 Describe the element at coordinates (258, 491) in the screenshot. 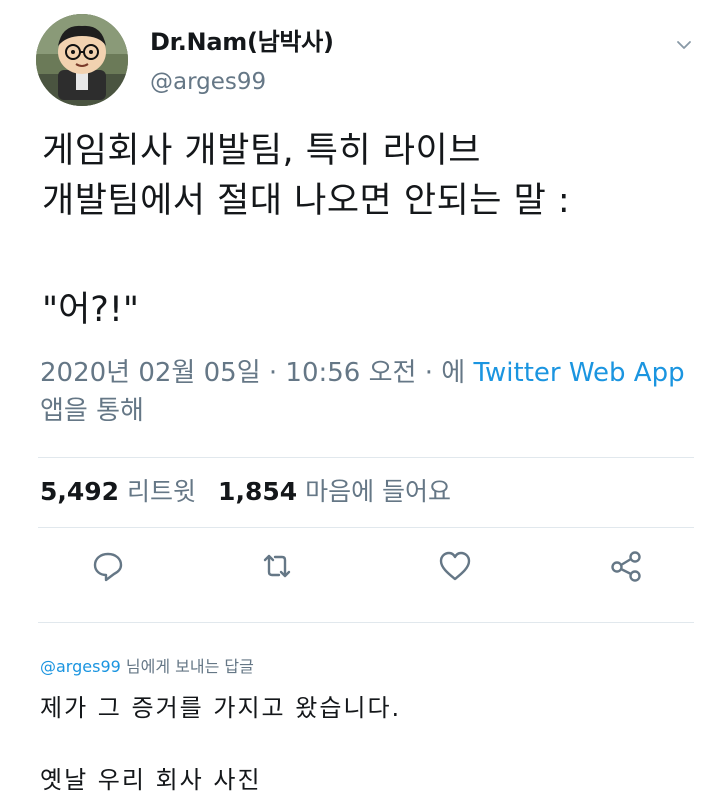

I see `likes-count: 1,854` at that location.